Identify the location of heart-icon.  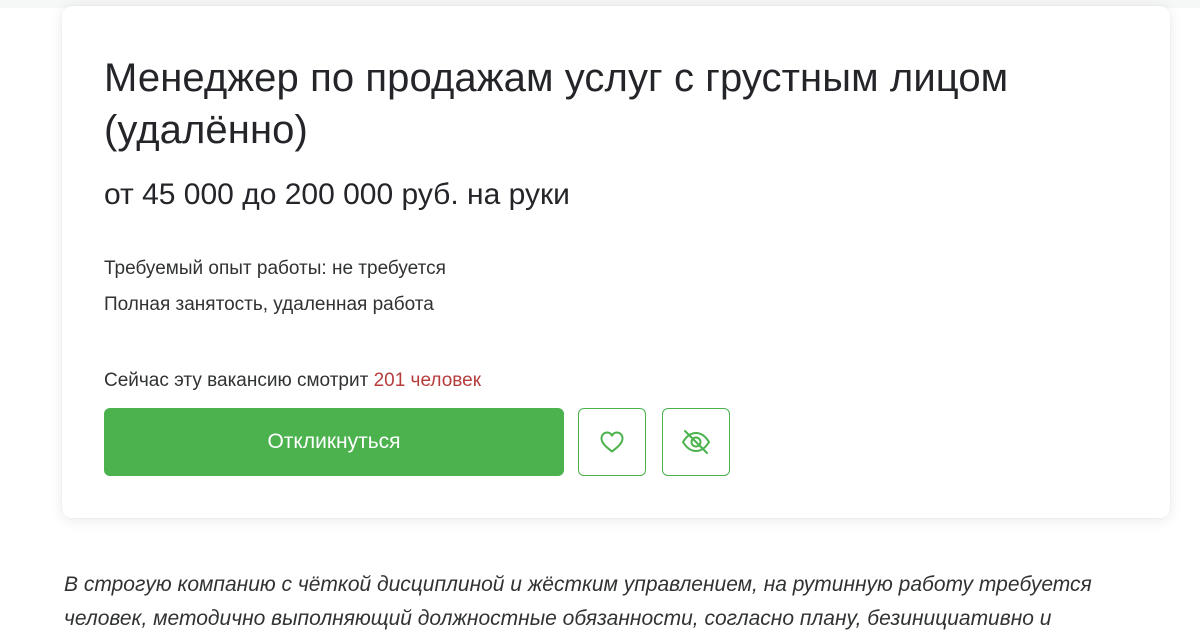
(612, 442).